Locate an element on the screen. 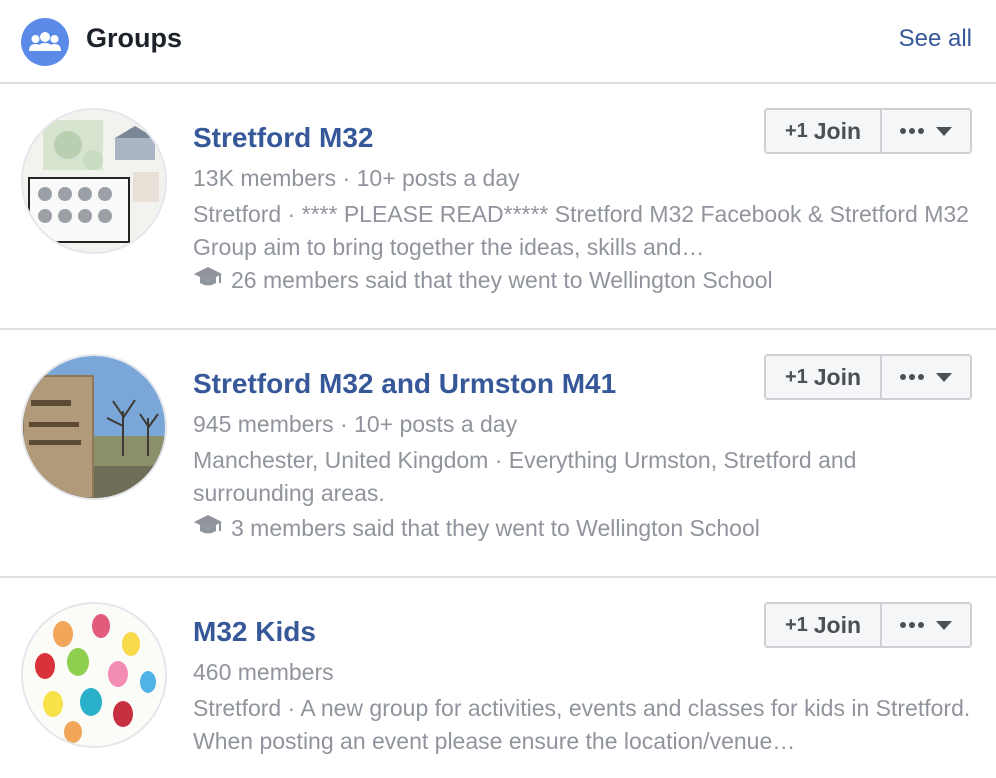 The image size is (996, 778). group-stats: 13K members · 10+ posts a day is located at coordinates (356, 178).